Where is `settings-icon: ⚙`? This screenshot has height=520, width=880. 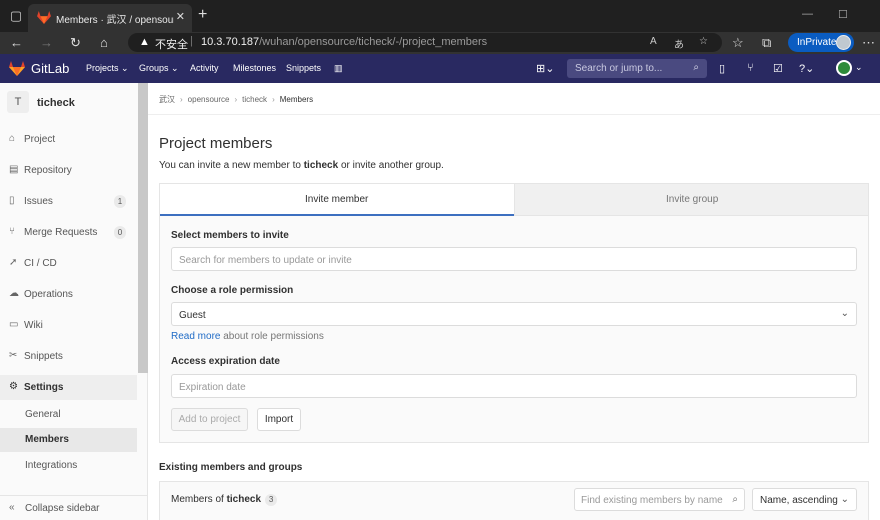 settings-icon: ⚙ is located at coordinates (13, 386).